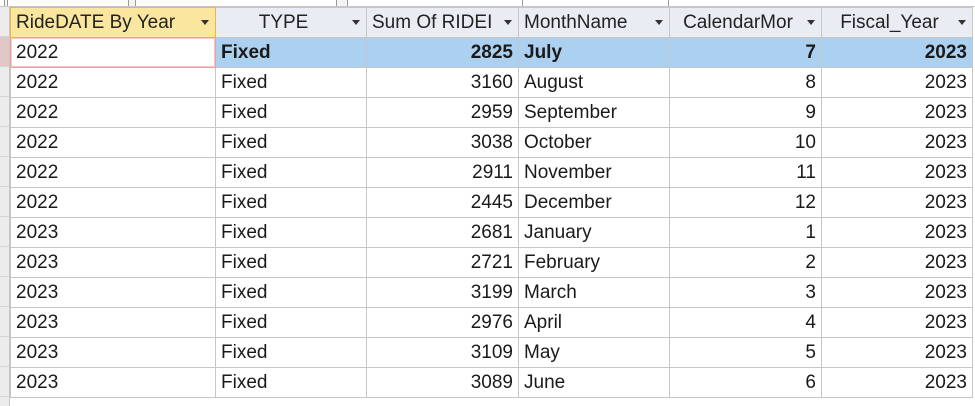 This screenshot has height=406, width=975. Describe the element at coordinates (594, 22) in the screenshot. I see `column-header-month-name: MonthName` at that location.